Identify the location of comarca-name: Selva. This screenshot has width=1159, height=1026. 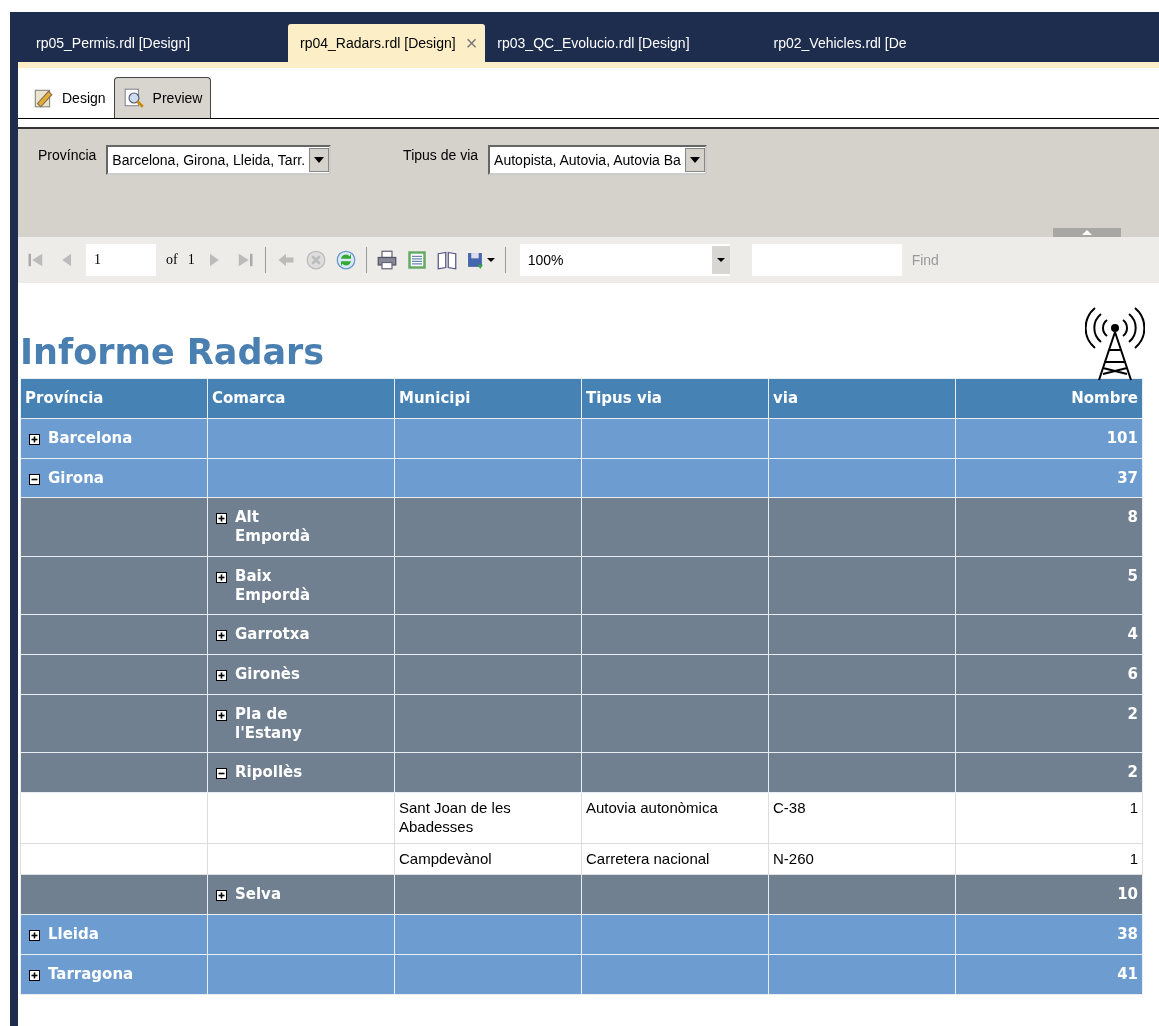
(259, 894).